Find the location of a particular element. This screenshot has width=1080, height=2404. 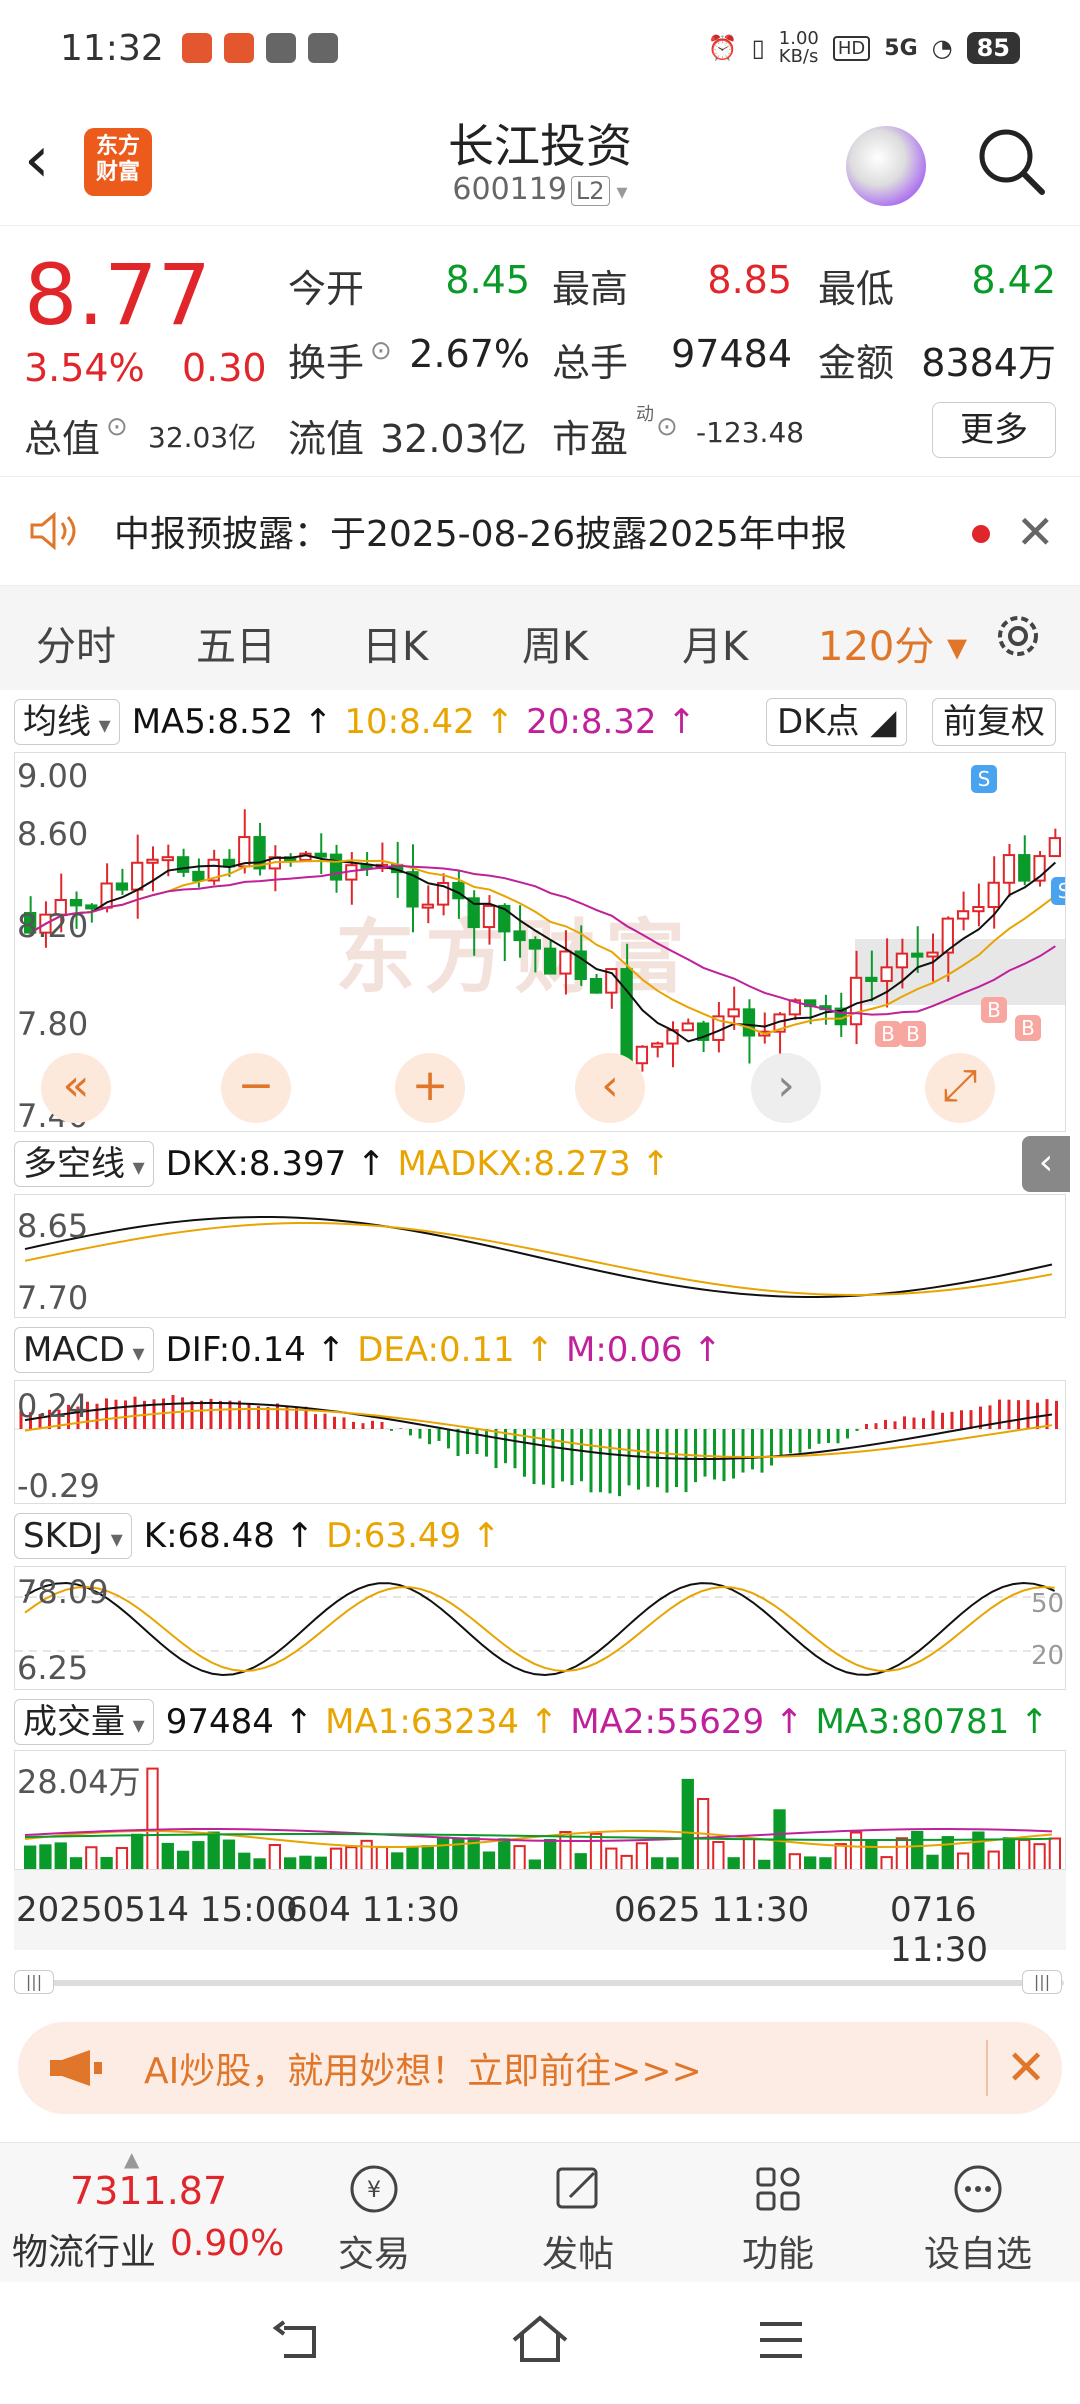

ma10-value: 10:8.42 ↑ is located at coordinates (429, 722).